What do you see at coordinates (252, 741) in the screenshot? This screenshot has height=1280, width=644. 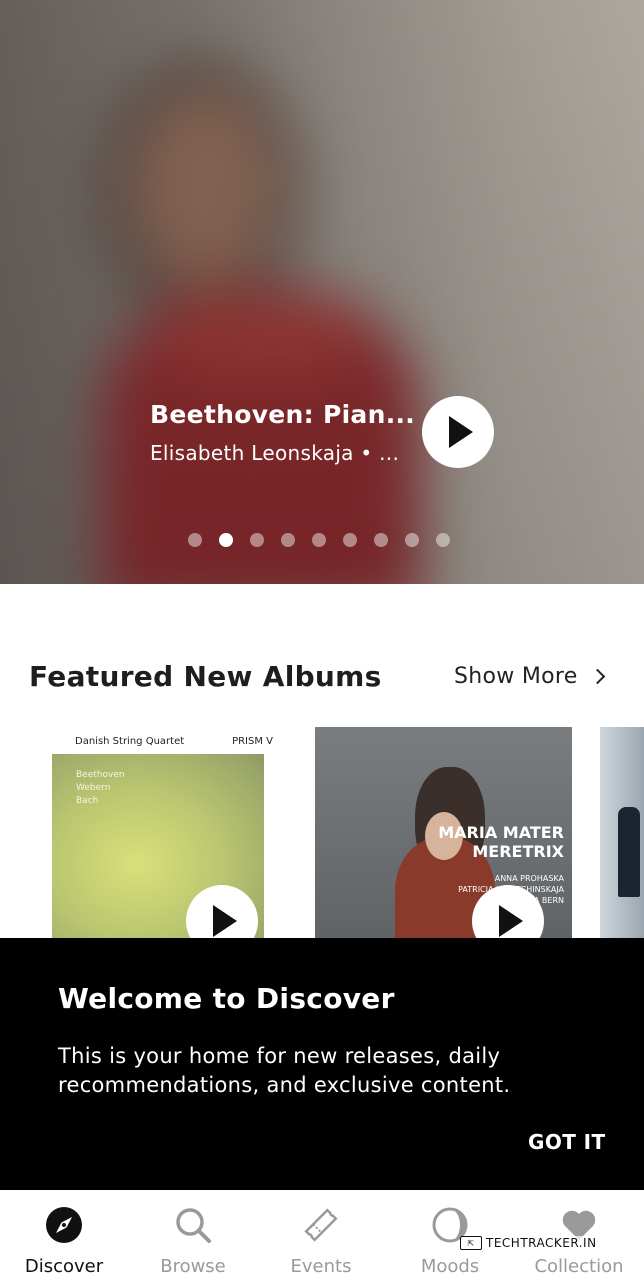 I see `album-series: PRISM V` at bounding box center [252, 741].